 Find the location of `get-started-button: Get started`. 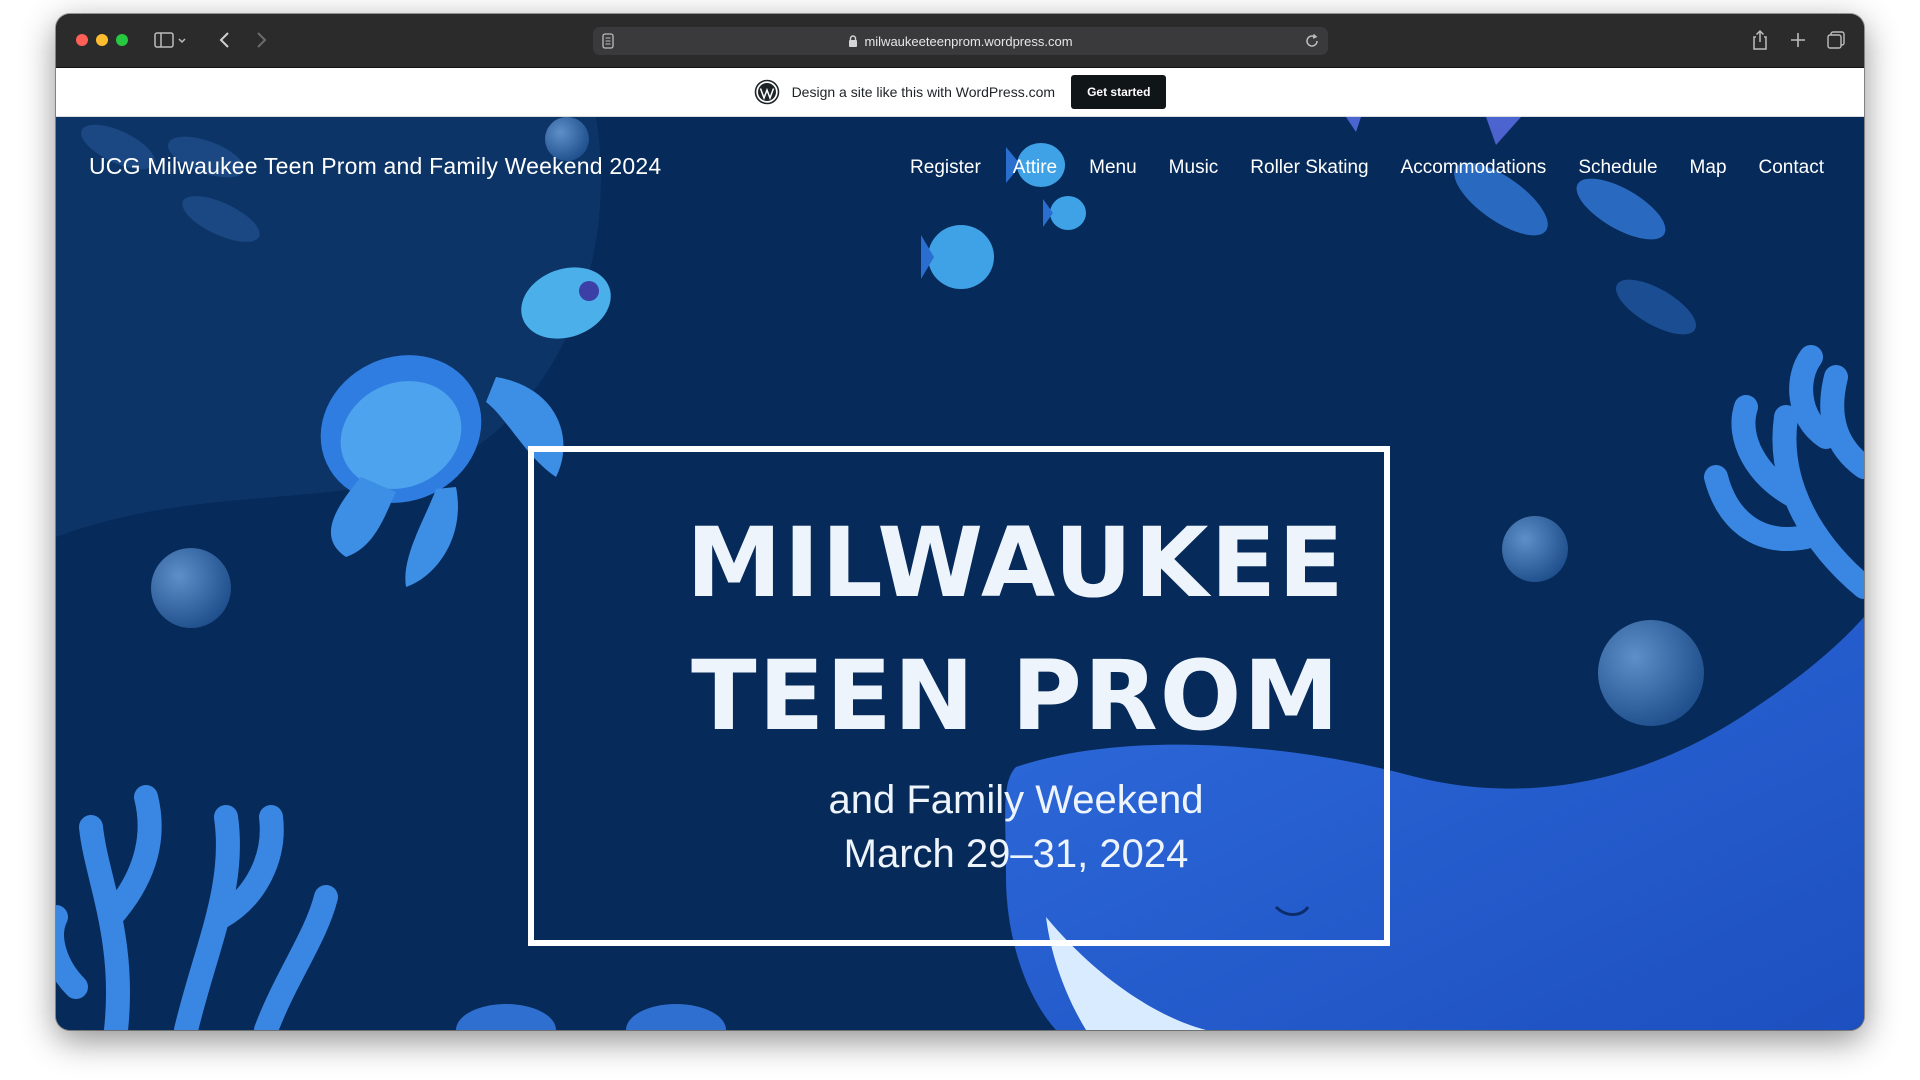

get-started-button: Get started is located at coordinates (1119, 92).